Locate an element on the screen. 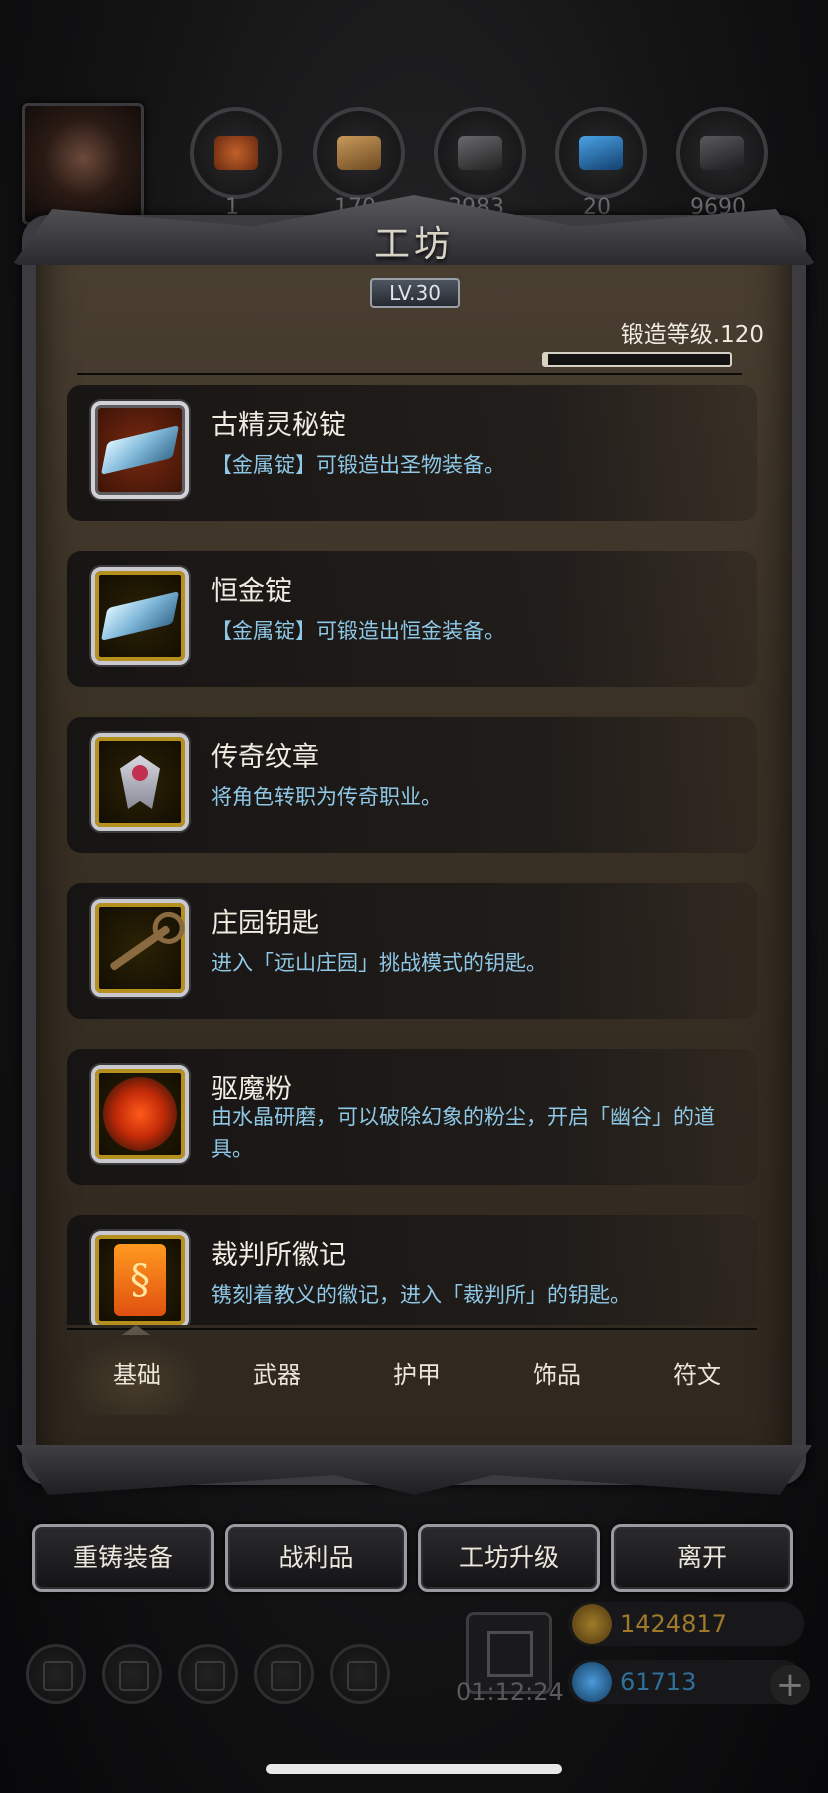  category-tabs: 基础 武器 护甲 饰品 符文 is located at coordinates (417, 1375).